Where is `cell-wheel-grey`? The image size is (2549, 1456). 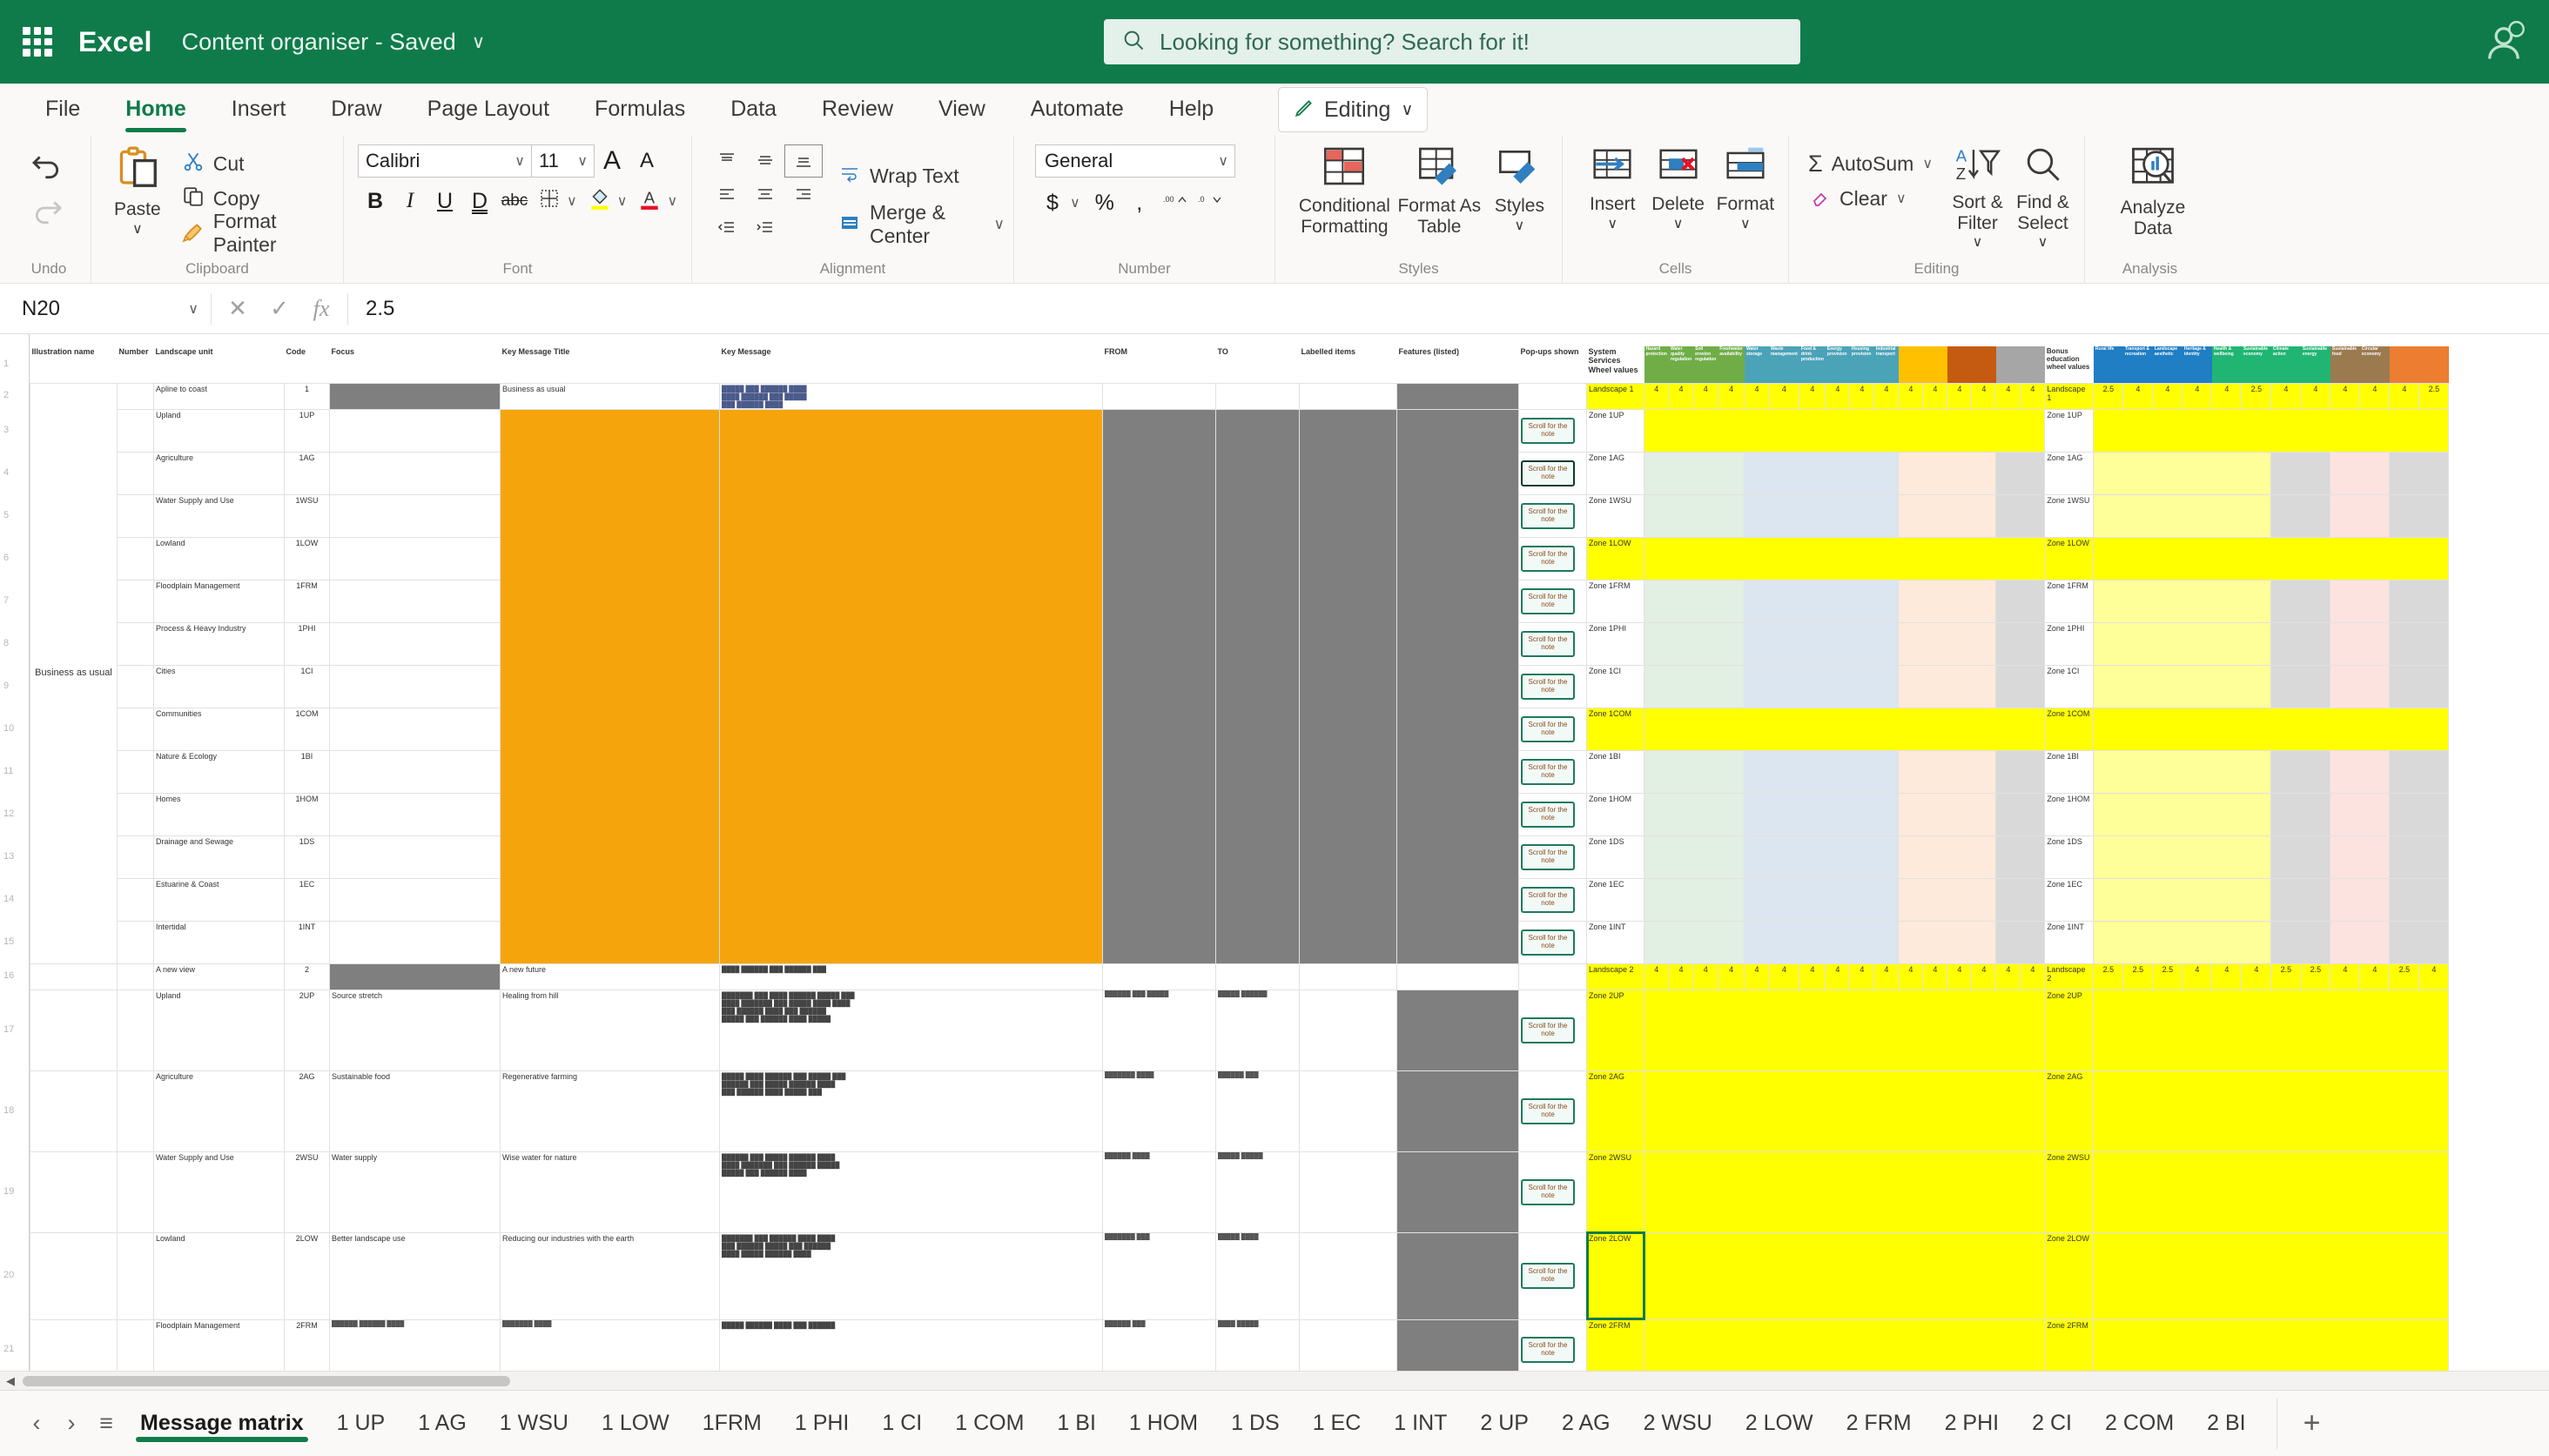 cell-wheel-grey is located at coordinates (2020, 771).